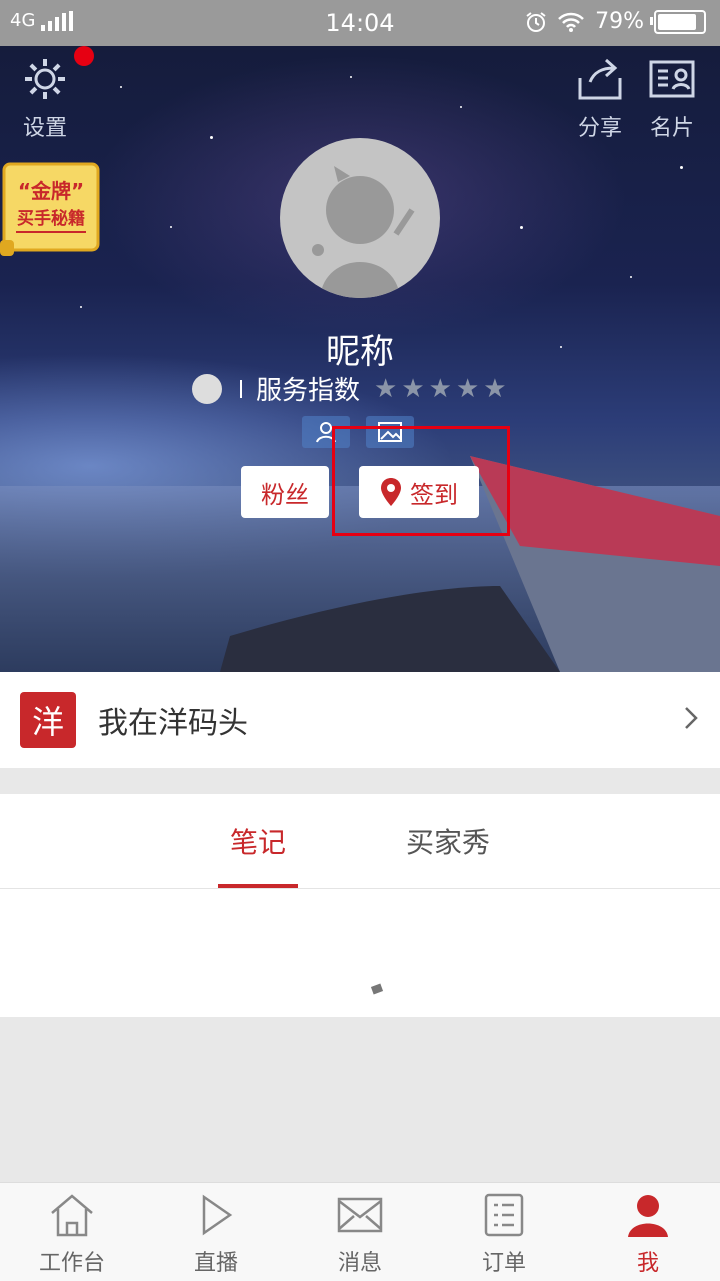 The width and height of the screenshot is (720, 1281). I want to click on rating-stars: ★ ★ ★ ★ ★, so click(440, 389).